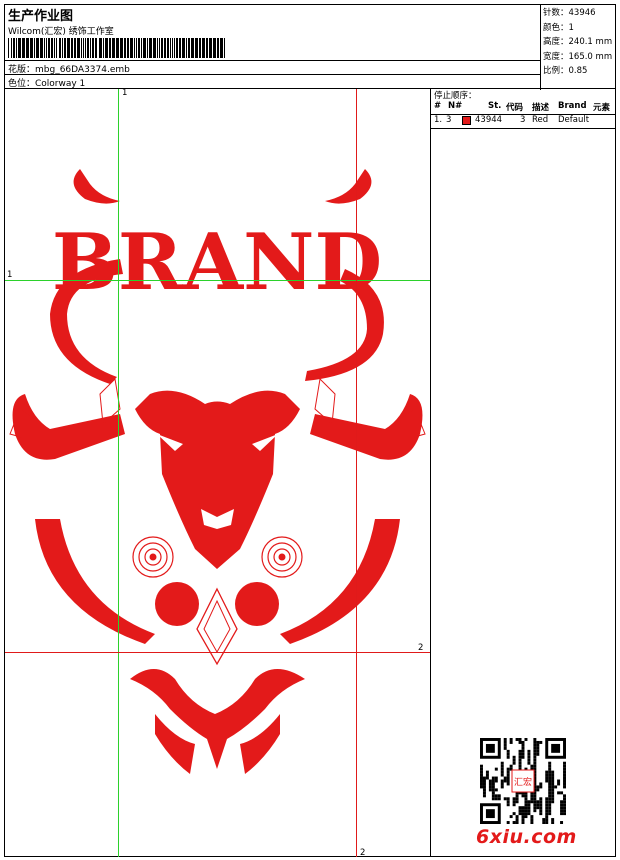 The height and width of the screenshot is (860, 620). What do you see at coordinates (578, 42) in the screenshot?
I see `design-height: 高度：240.1 mm` at bounding box center [578, 42].